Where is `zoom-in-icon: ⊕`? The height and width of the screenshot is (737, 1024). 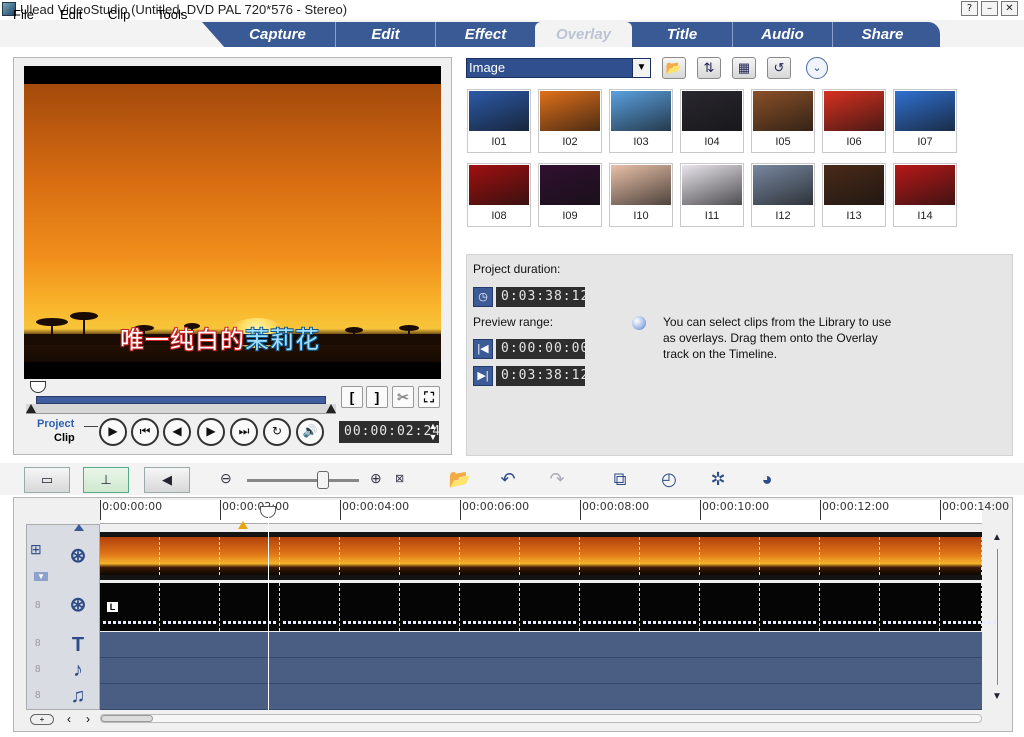 zoom-in-icon: ⊕ is located at coordinates (376, 478).